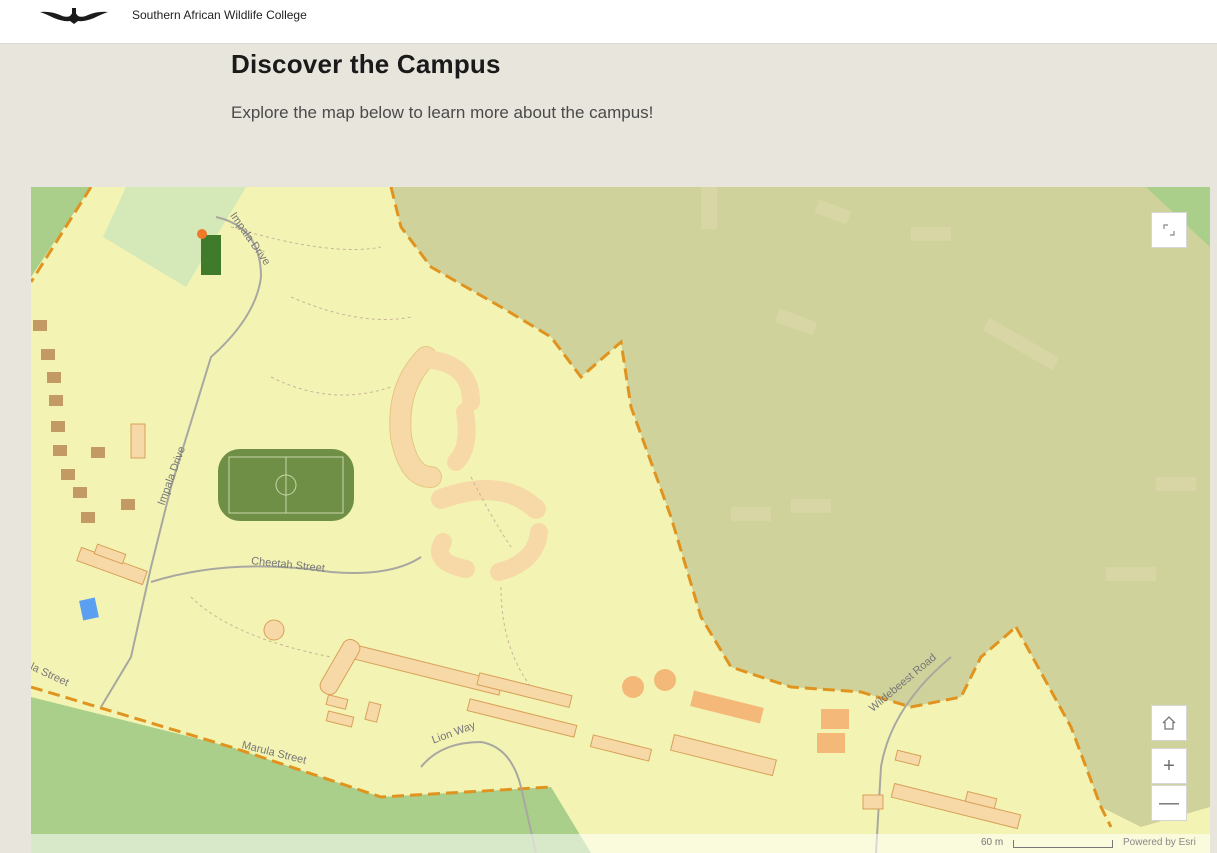 This screenshot has width=1217, height=853. I want to click on grass-patch, so click(174, 237).